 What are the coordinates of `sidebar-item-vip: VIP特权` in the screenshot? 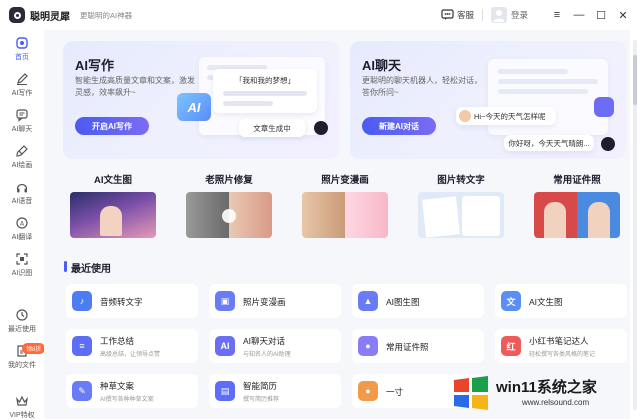 It's located at (22, 407).